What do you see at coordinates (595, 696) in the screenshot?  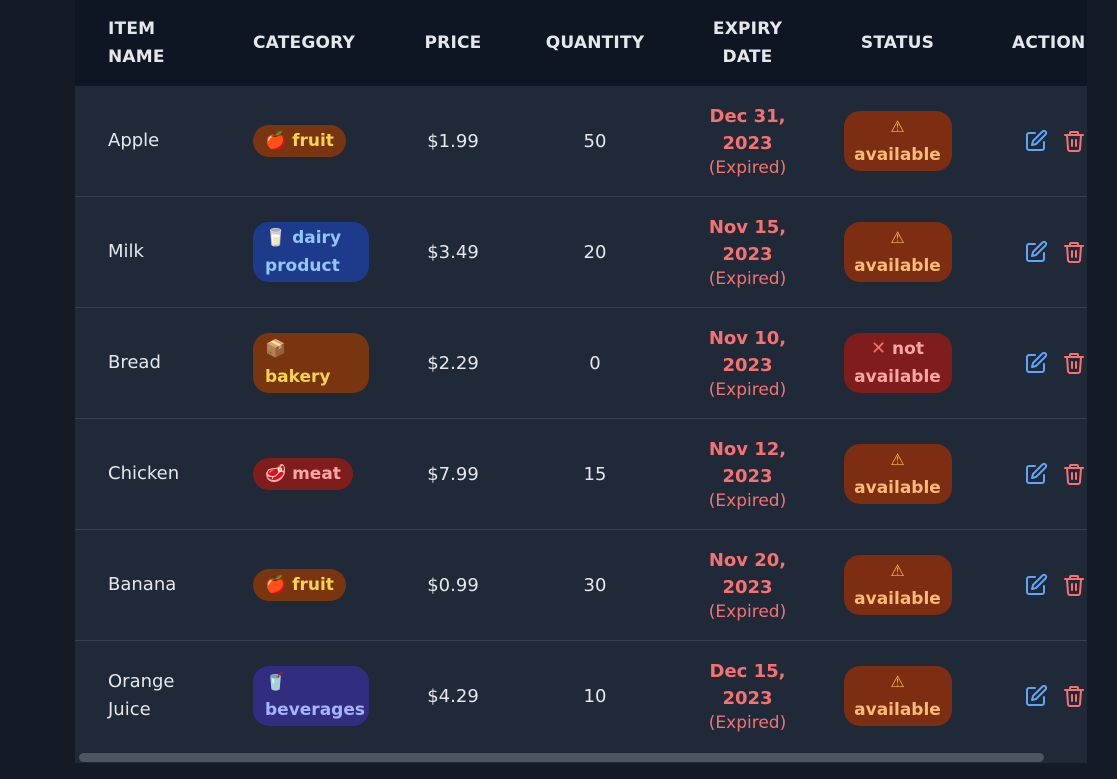 I see `quantity: 10` at bounding box center [595, 696].